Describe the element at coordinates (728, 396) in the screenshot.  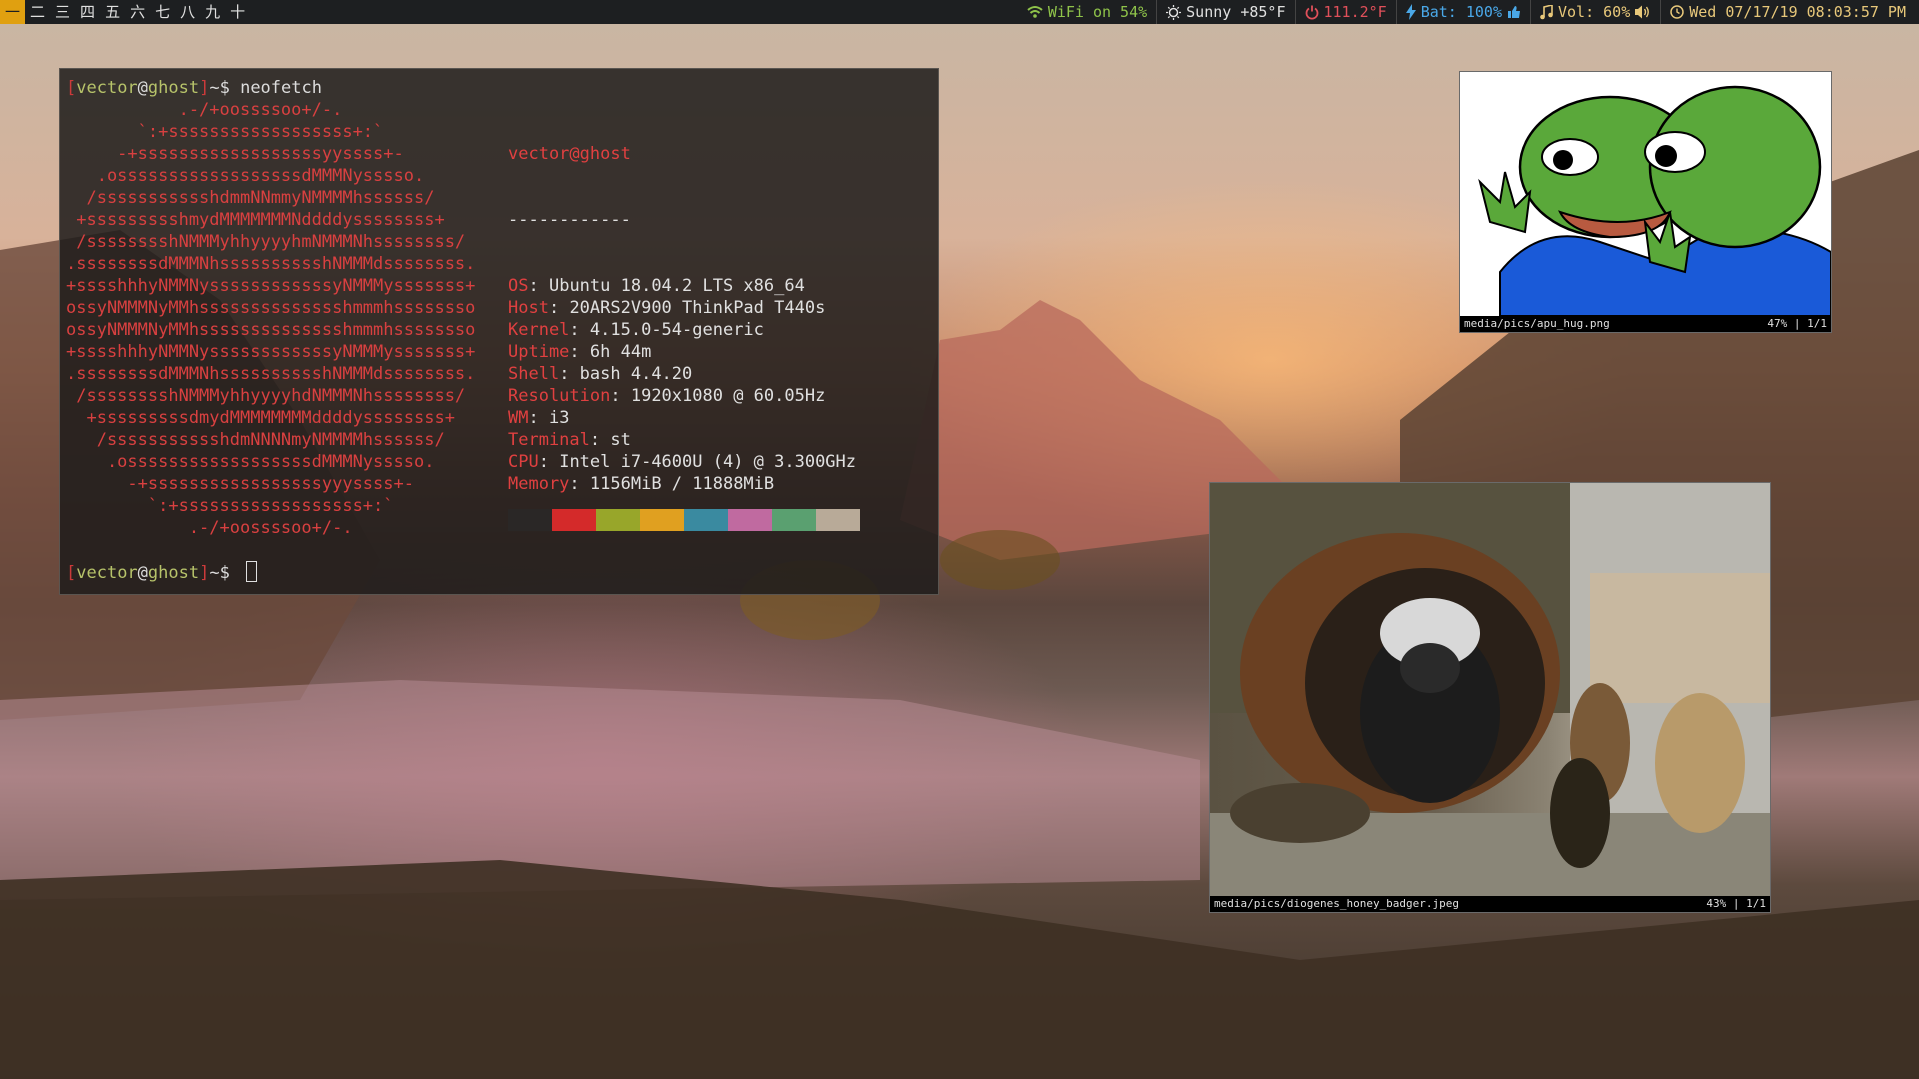
I see `info-value: 1920x1080 @ 60.05Hz` at that location.